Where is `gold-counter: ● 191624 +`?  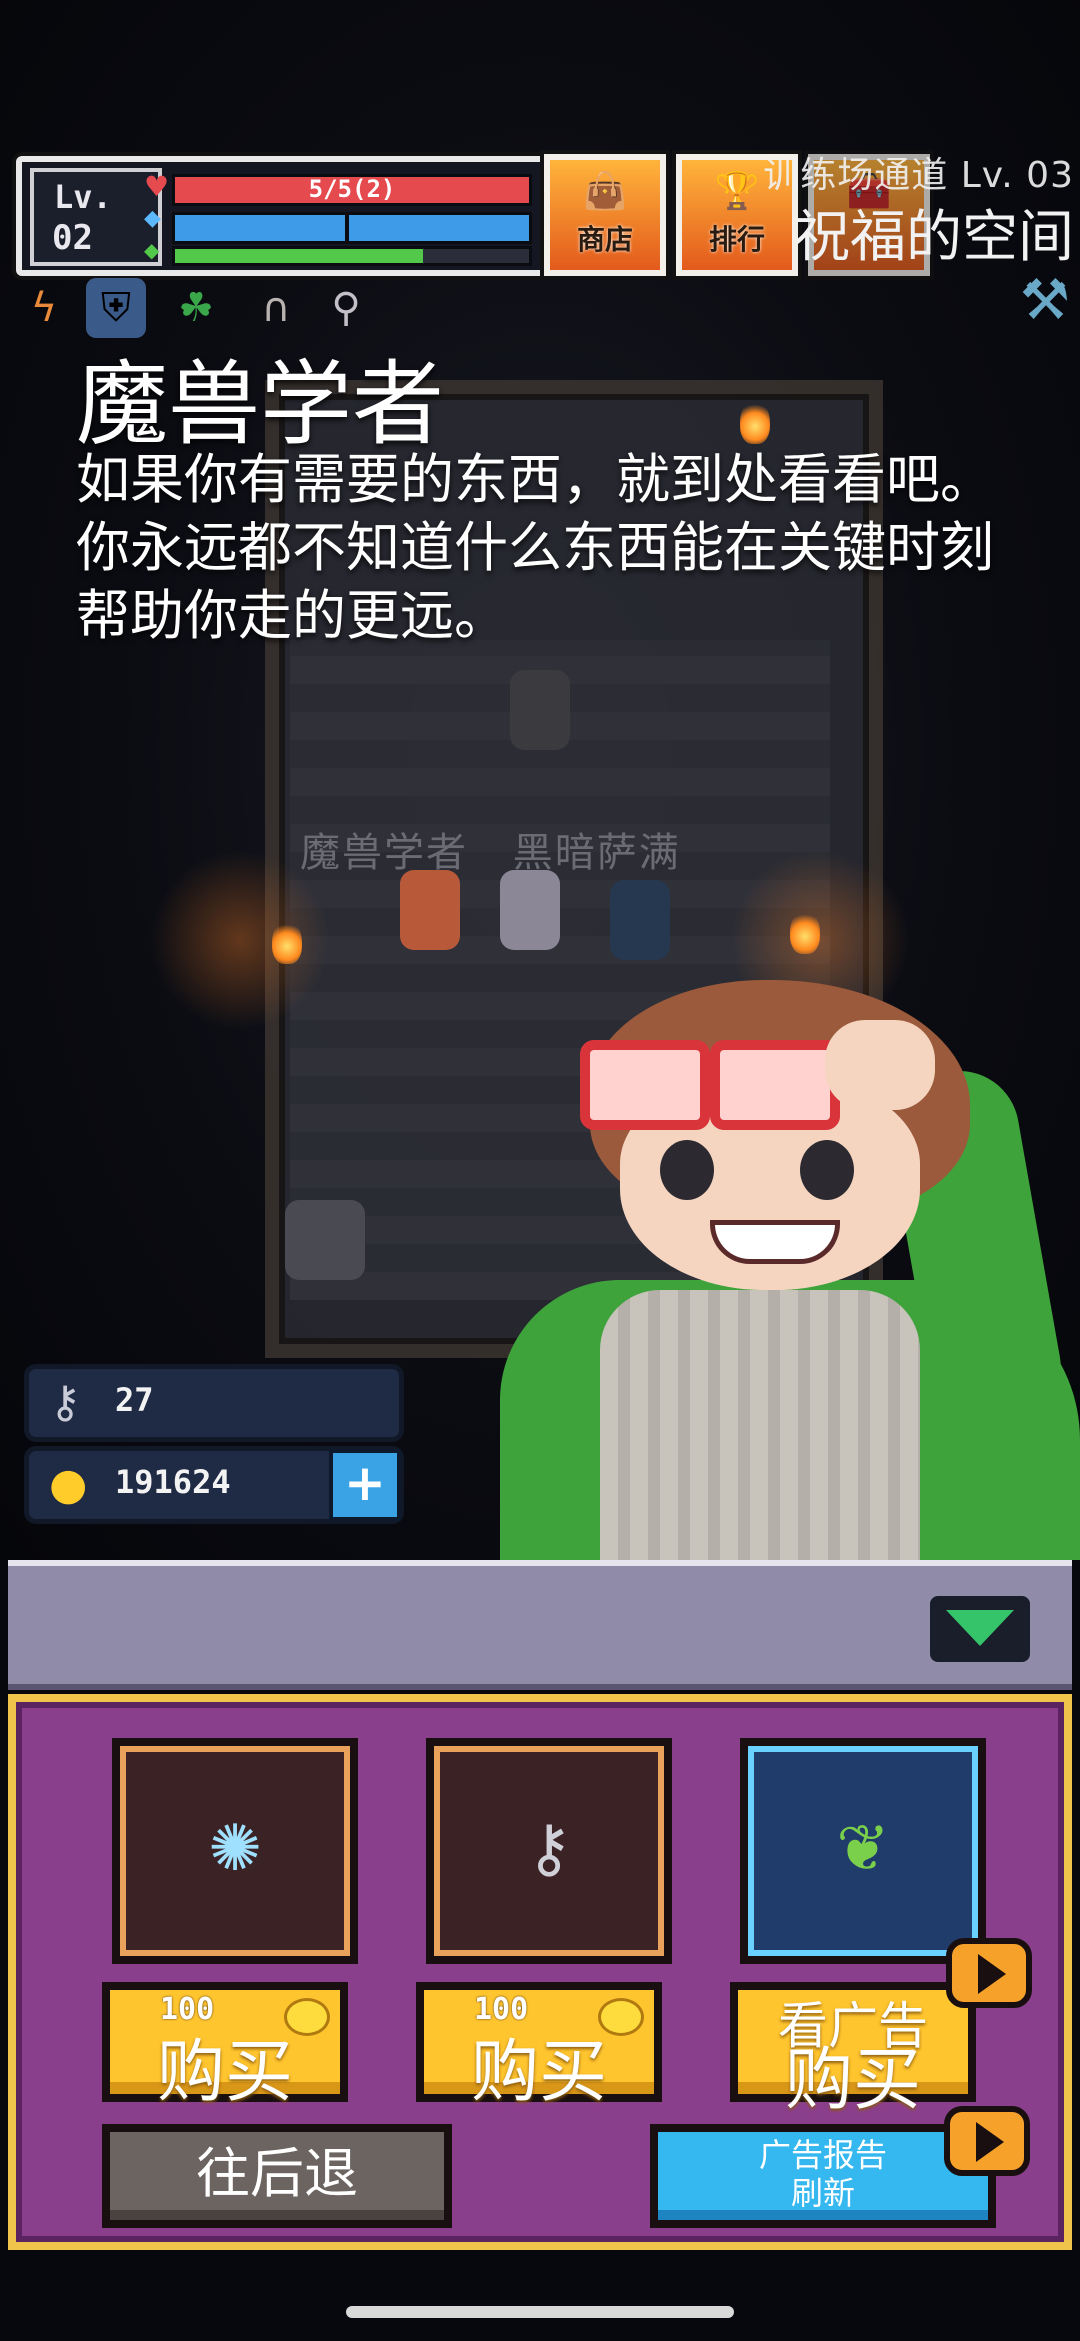
gold-counter: ● 191624 + is located at coordinates (214, 1485).